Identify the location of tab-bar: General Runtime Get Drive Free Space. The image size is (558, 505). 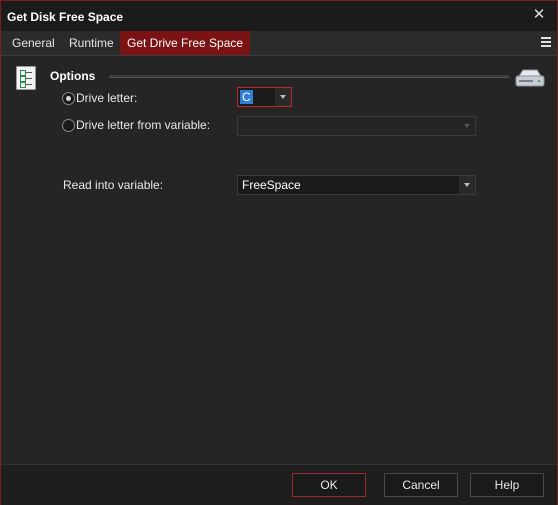
(279, 43).